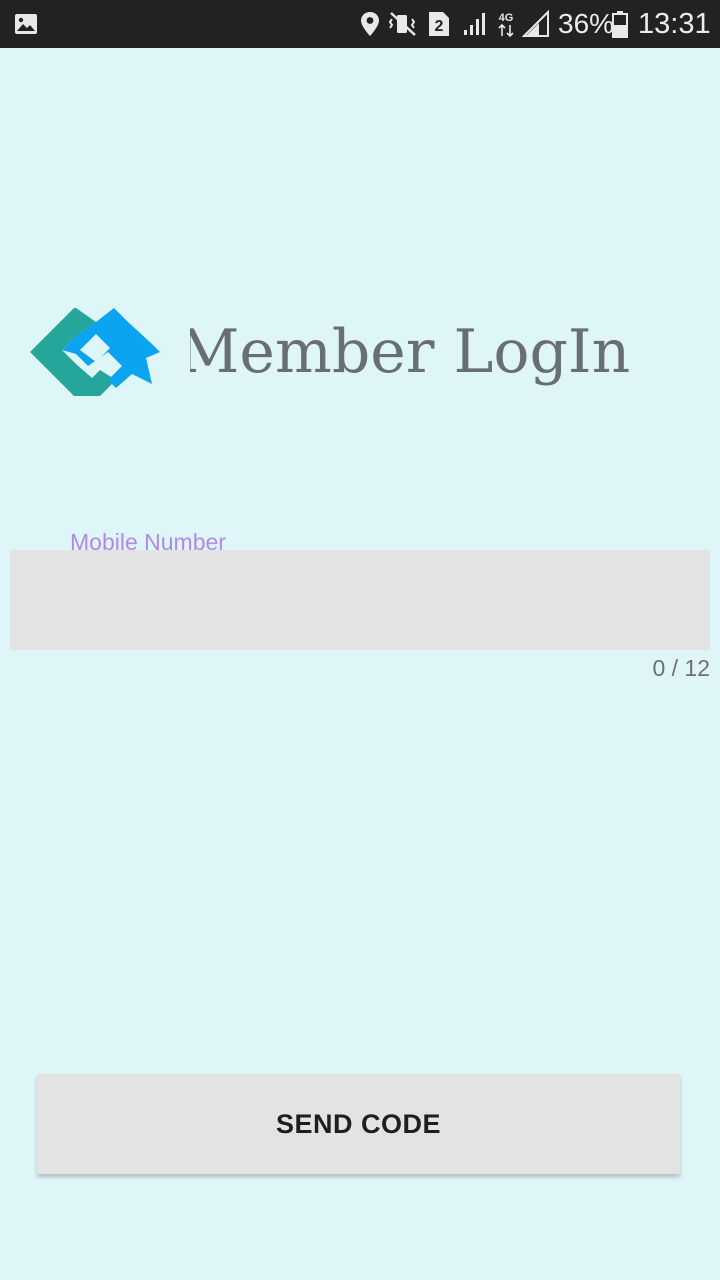 The image size is (720, 1280). Describe the element at coordinates (26, 24) in the screenshot. I see `gallery-icon` at that location.